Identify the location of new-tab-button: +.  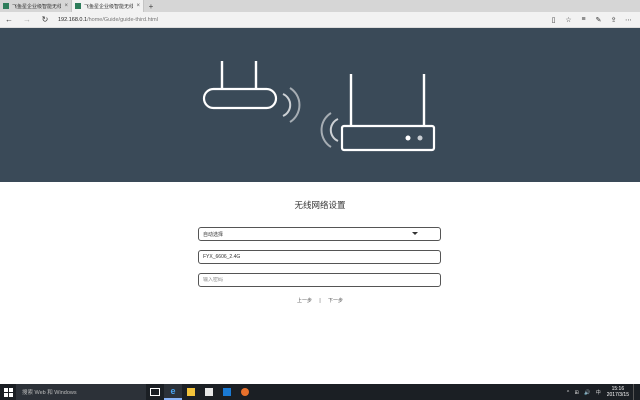
(151, 6).